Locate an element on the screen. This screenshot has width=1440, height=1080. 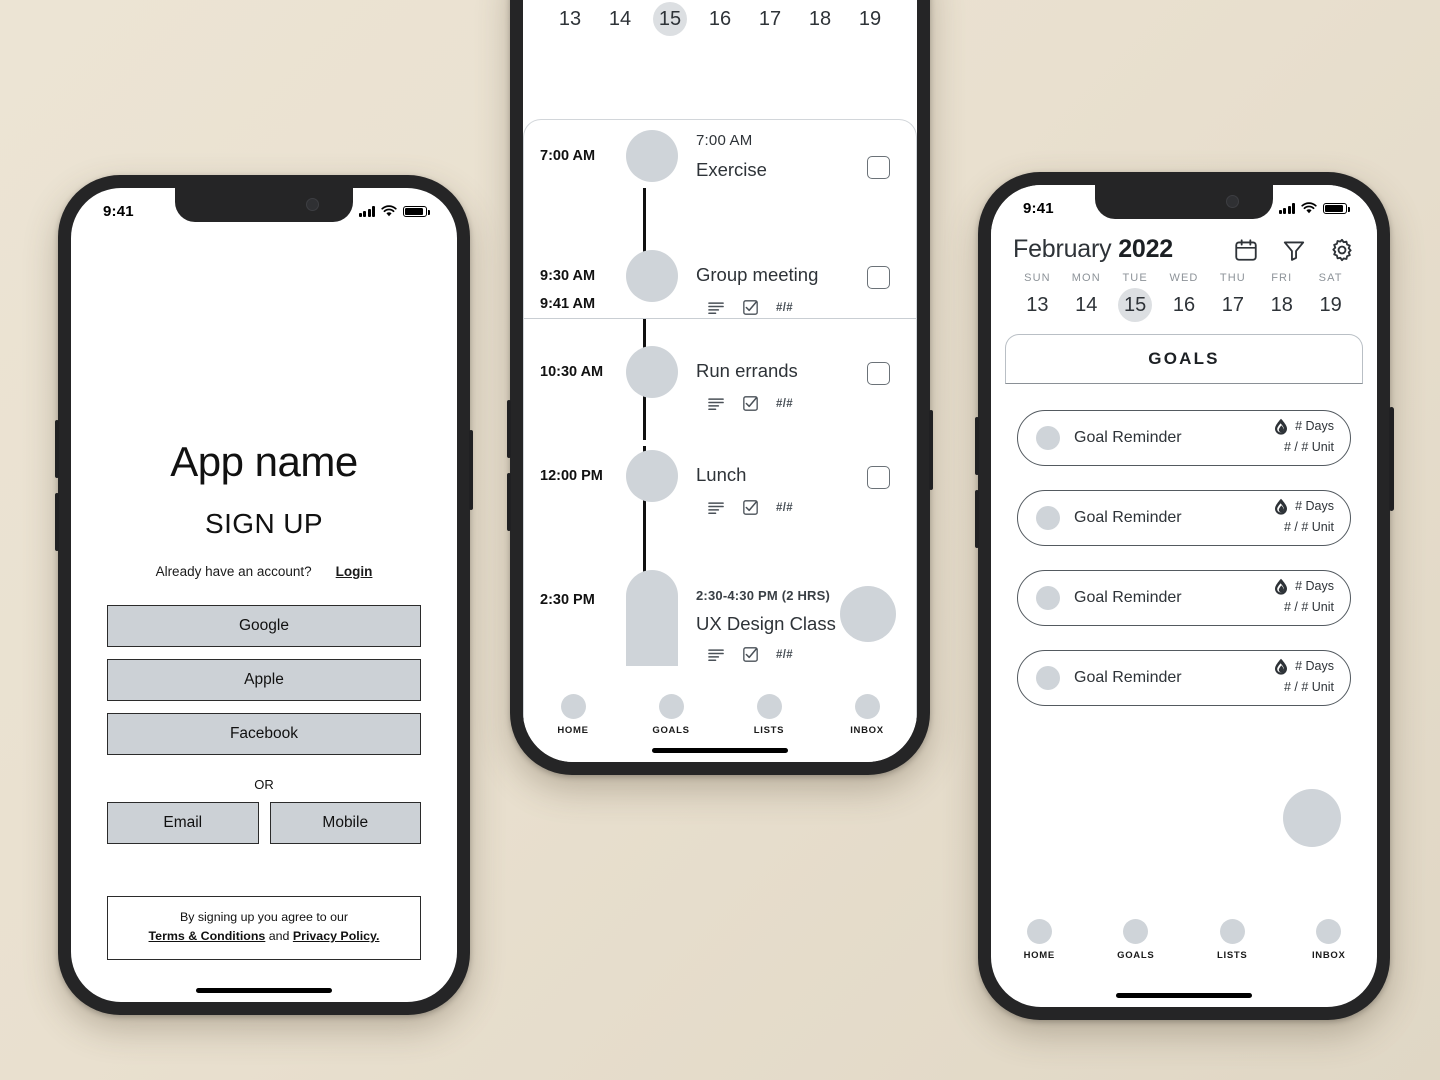
mobile-signup-button: Mobile is located at coordinates (345, 823).